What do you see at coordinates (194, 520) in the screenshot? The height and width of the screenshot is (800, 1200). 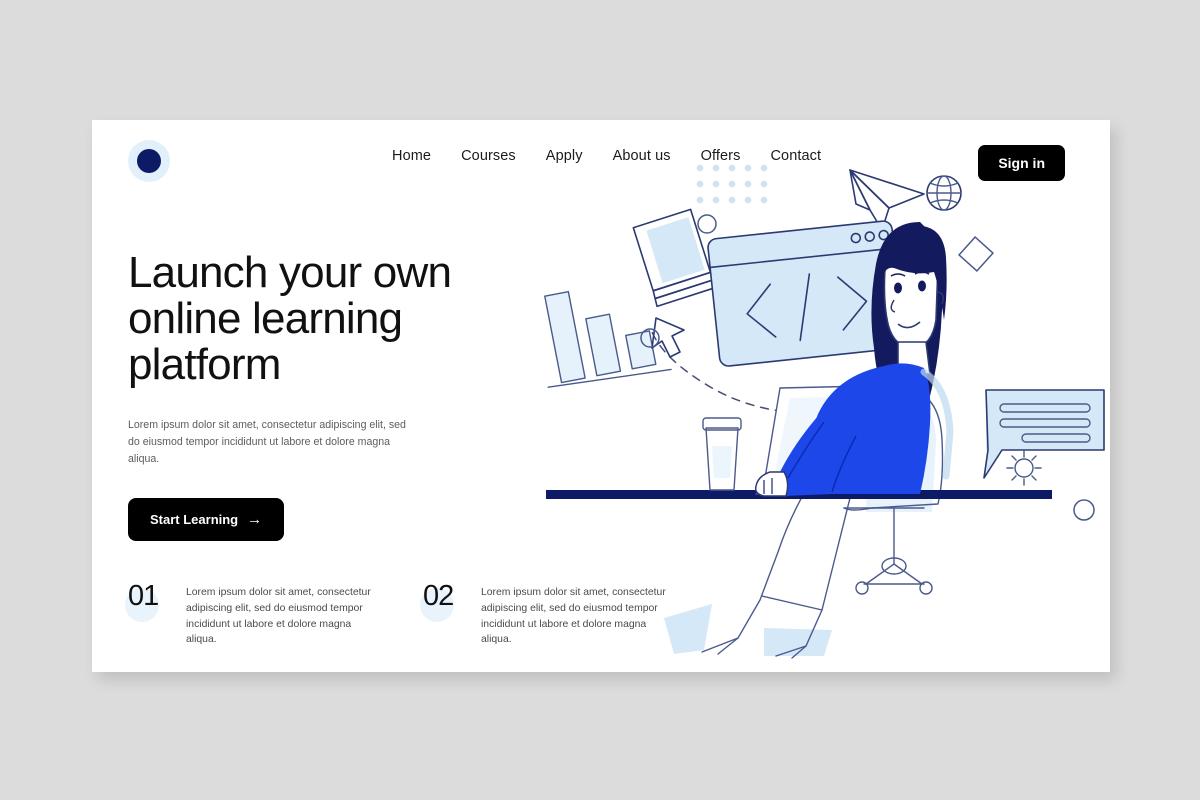 I see `cta-label: Start Learning` at bounding box center [194, 520].